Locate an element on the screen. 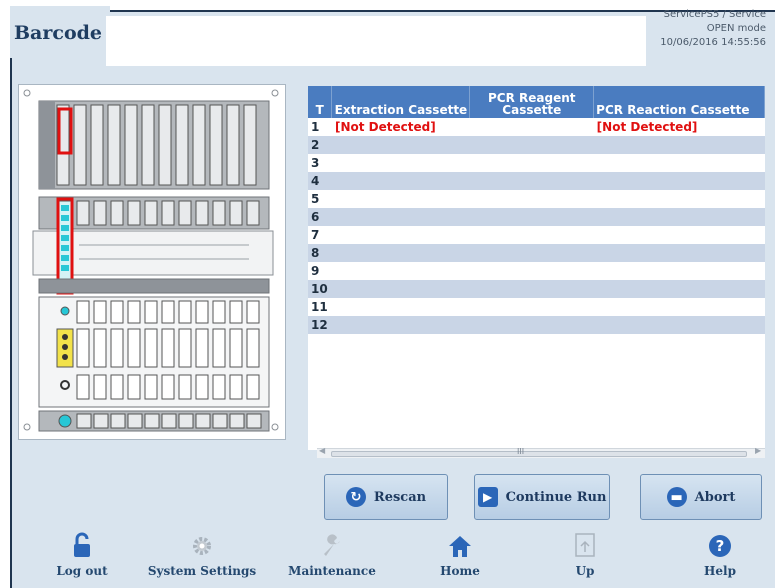 This screenshot has width=775, height=588. play-icon: ▶ is located at coordinates (487, 497).